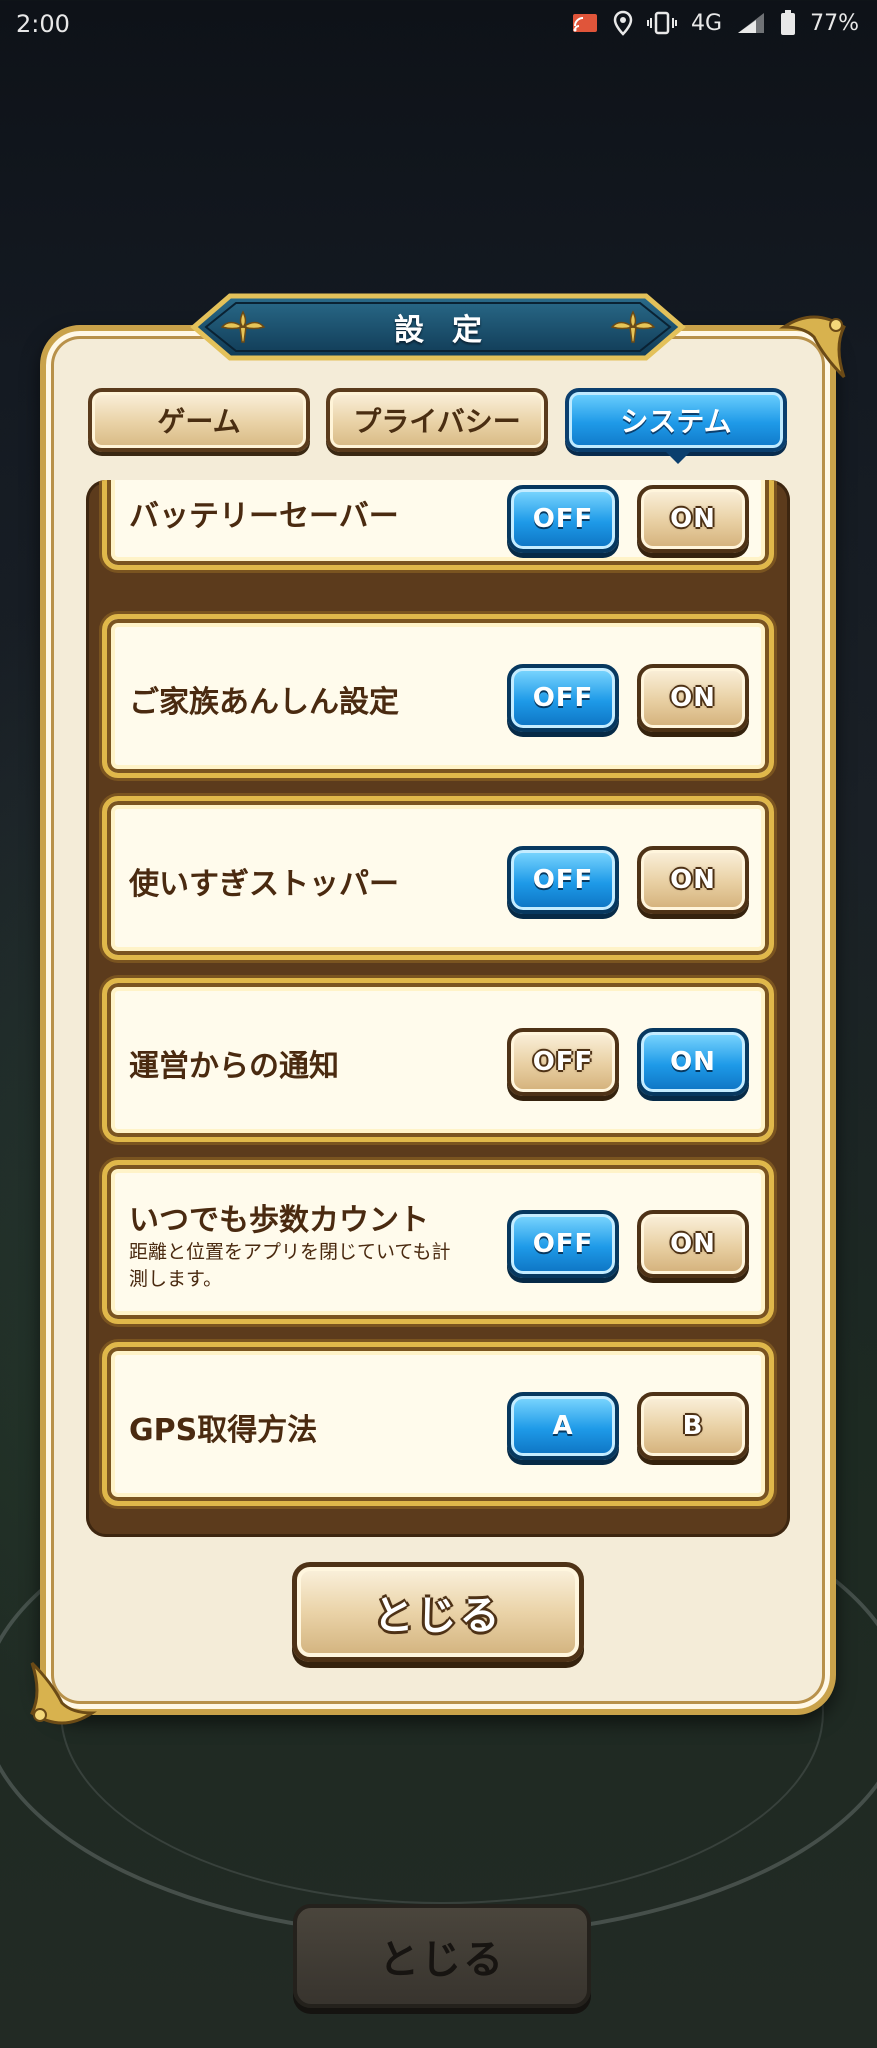  I want to click on setting-description: 距離と位置をアプリを閉じていても計測します。, so click(290, 1265).